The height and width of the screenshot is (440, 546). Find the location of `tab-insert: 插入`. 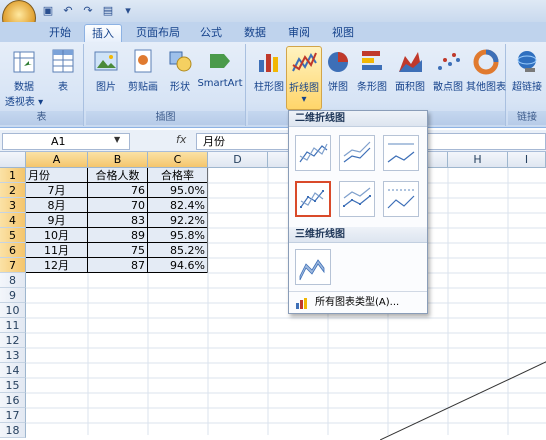

tab-insert: 插入 is located at coordinates (103, 33).